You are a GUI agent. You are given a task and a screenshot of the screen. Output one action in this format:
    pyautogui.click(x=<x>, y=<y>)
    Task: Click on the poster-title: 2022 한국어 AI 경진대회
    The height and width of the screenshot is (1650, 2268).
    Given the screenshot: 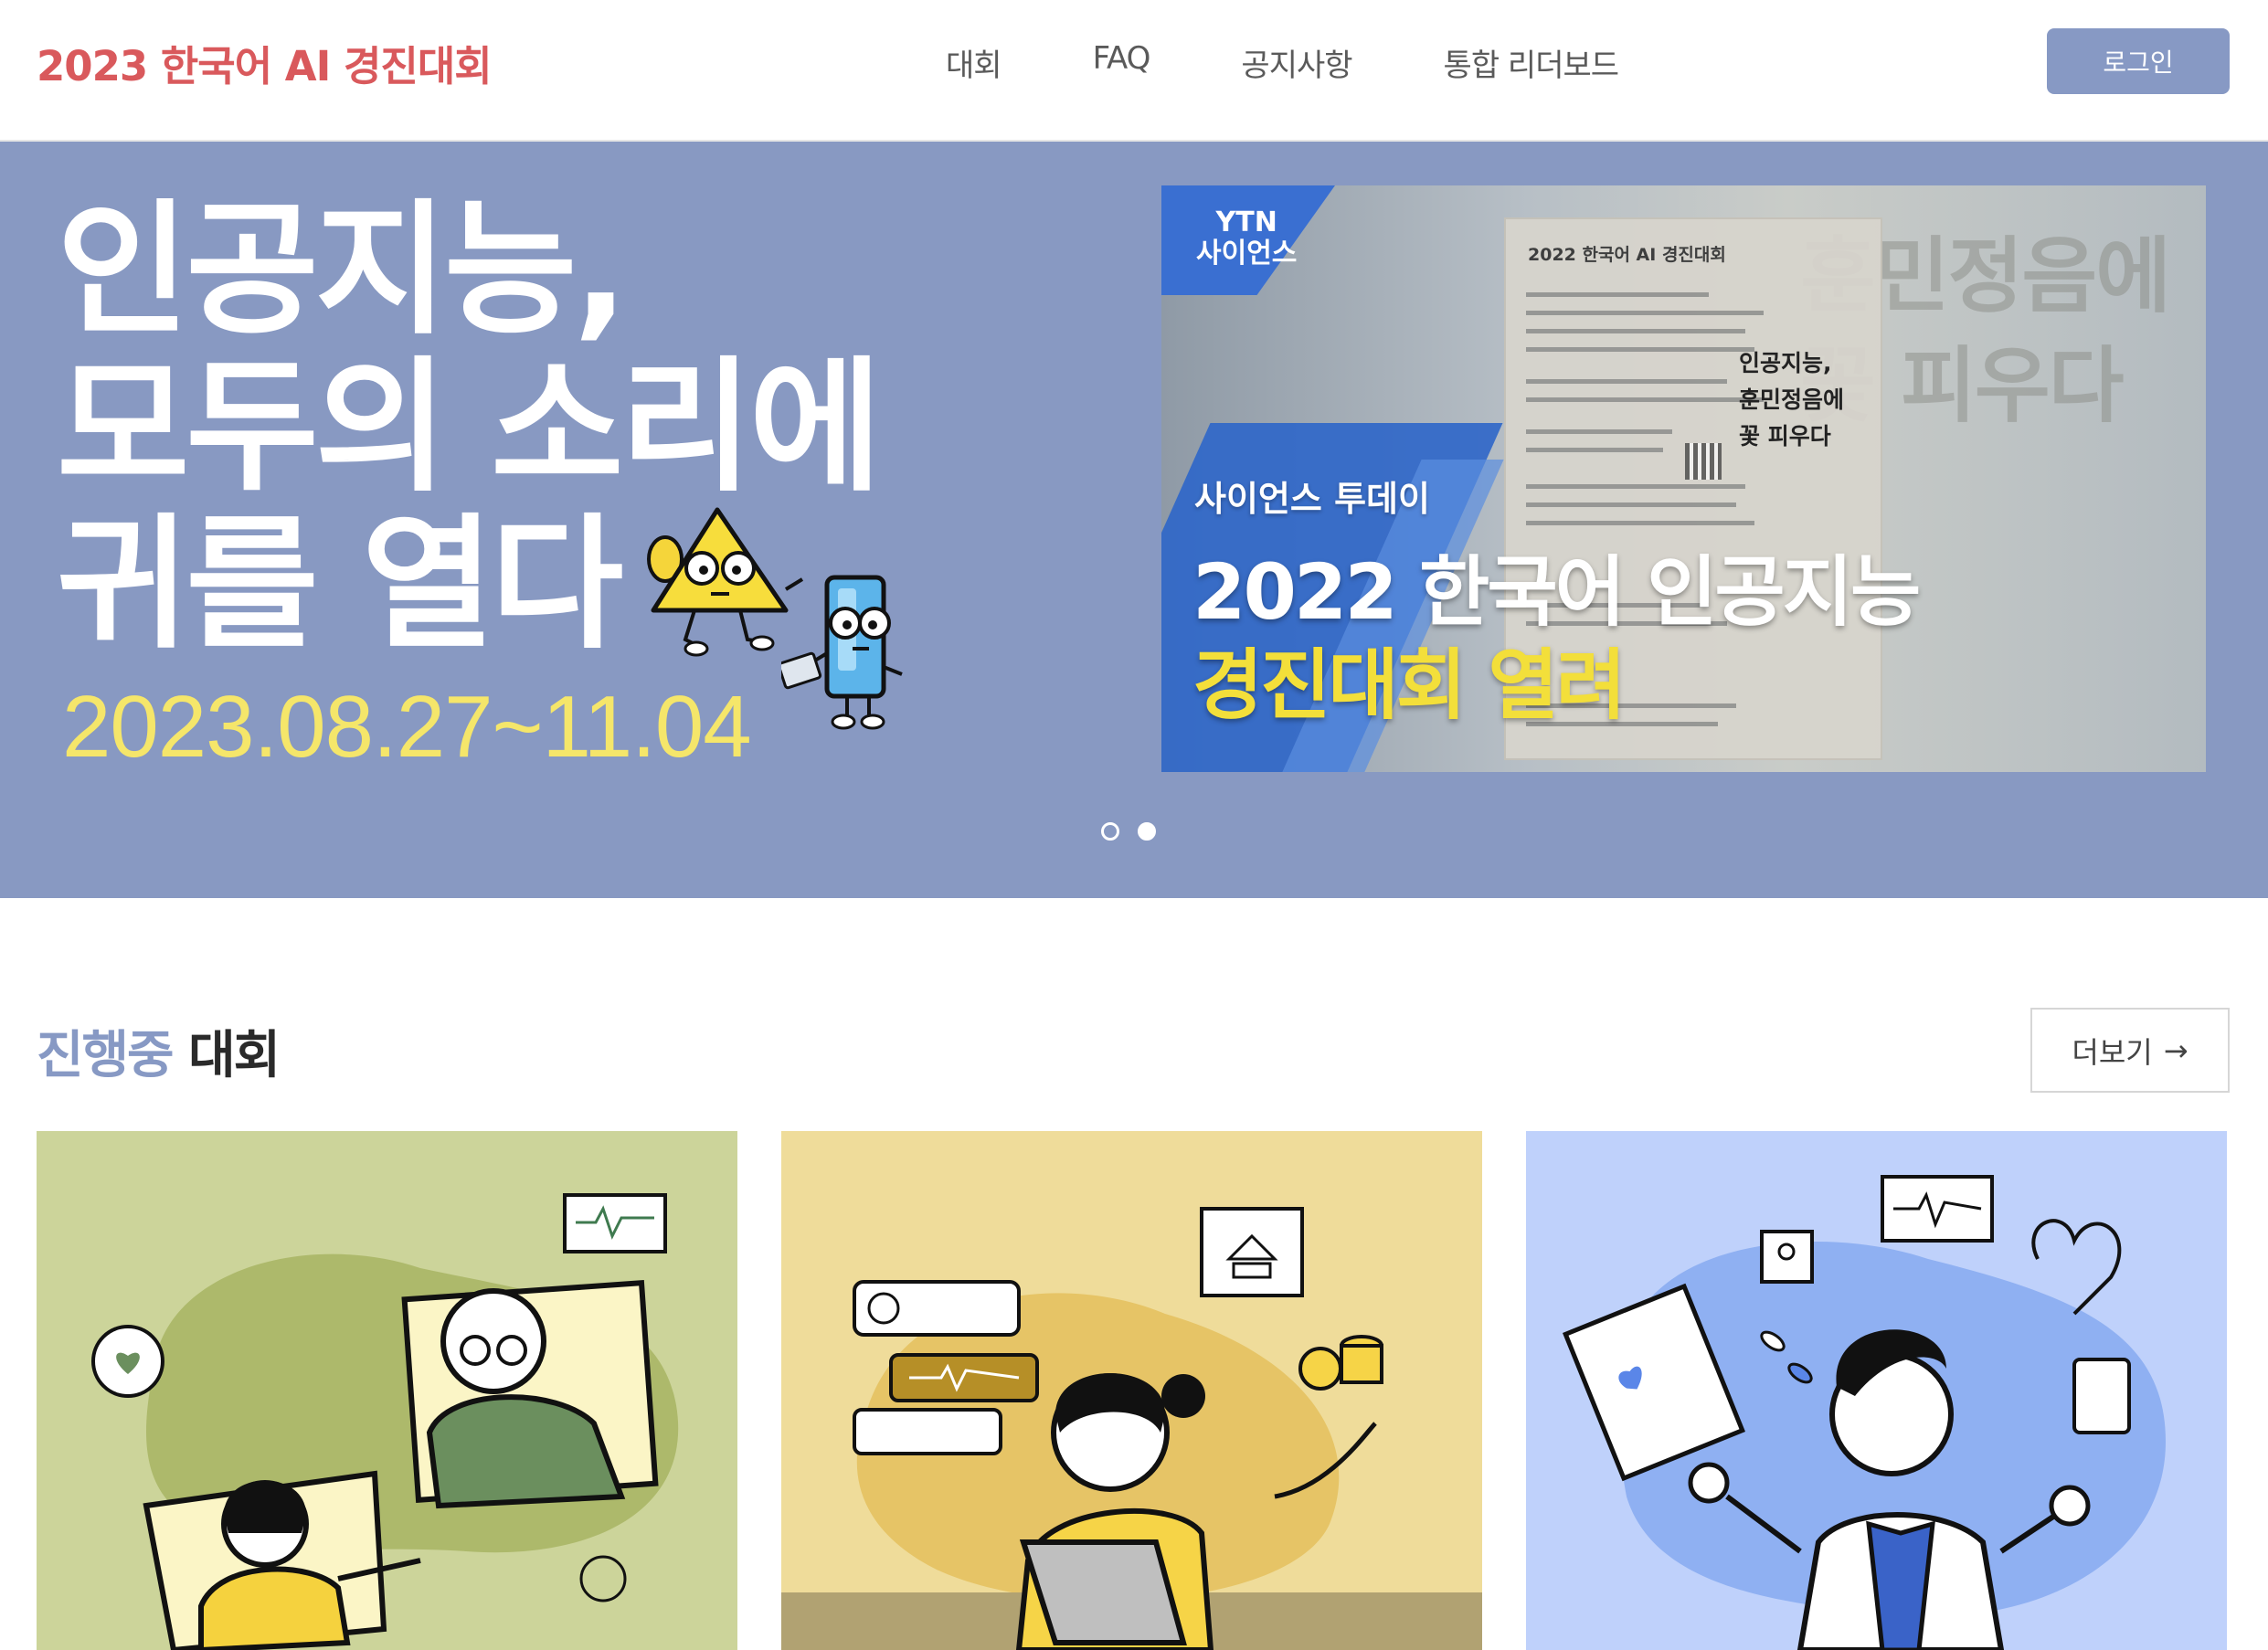 What is the action you would take?
    pyautogui.click(x=1627, y=255)
    